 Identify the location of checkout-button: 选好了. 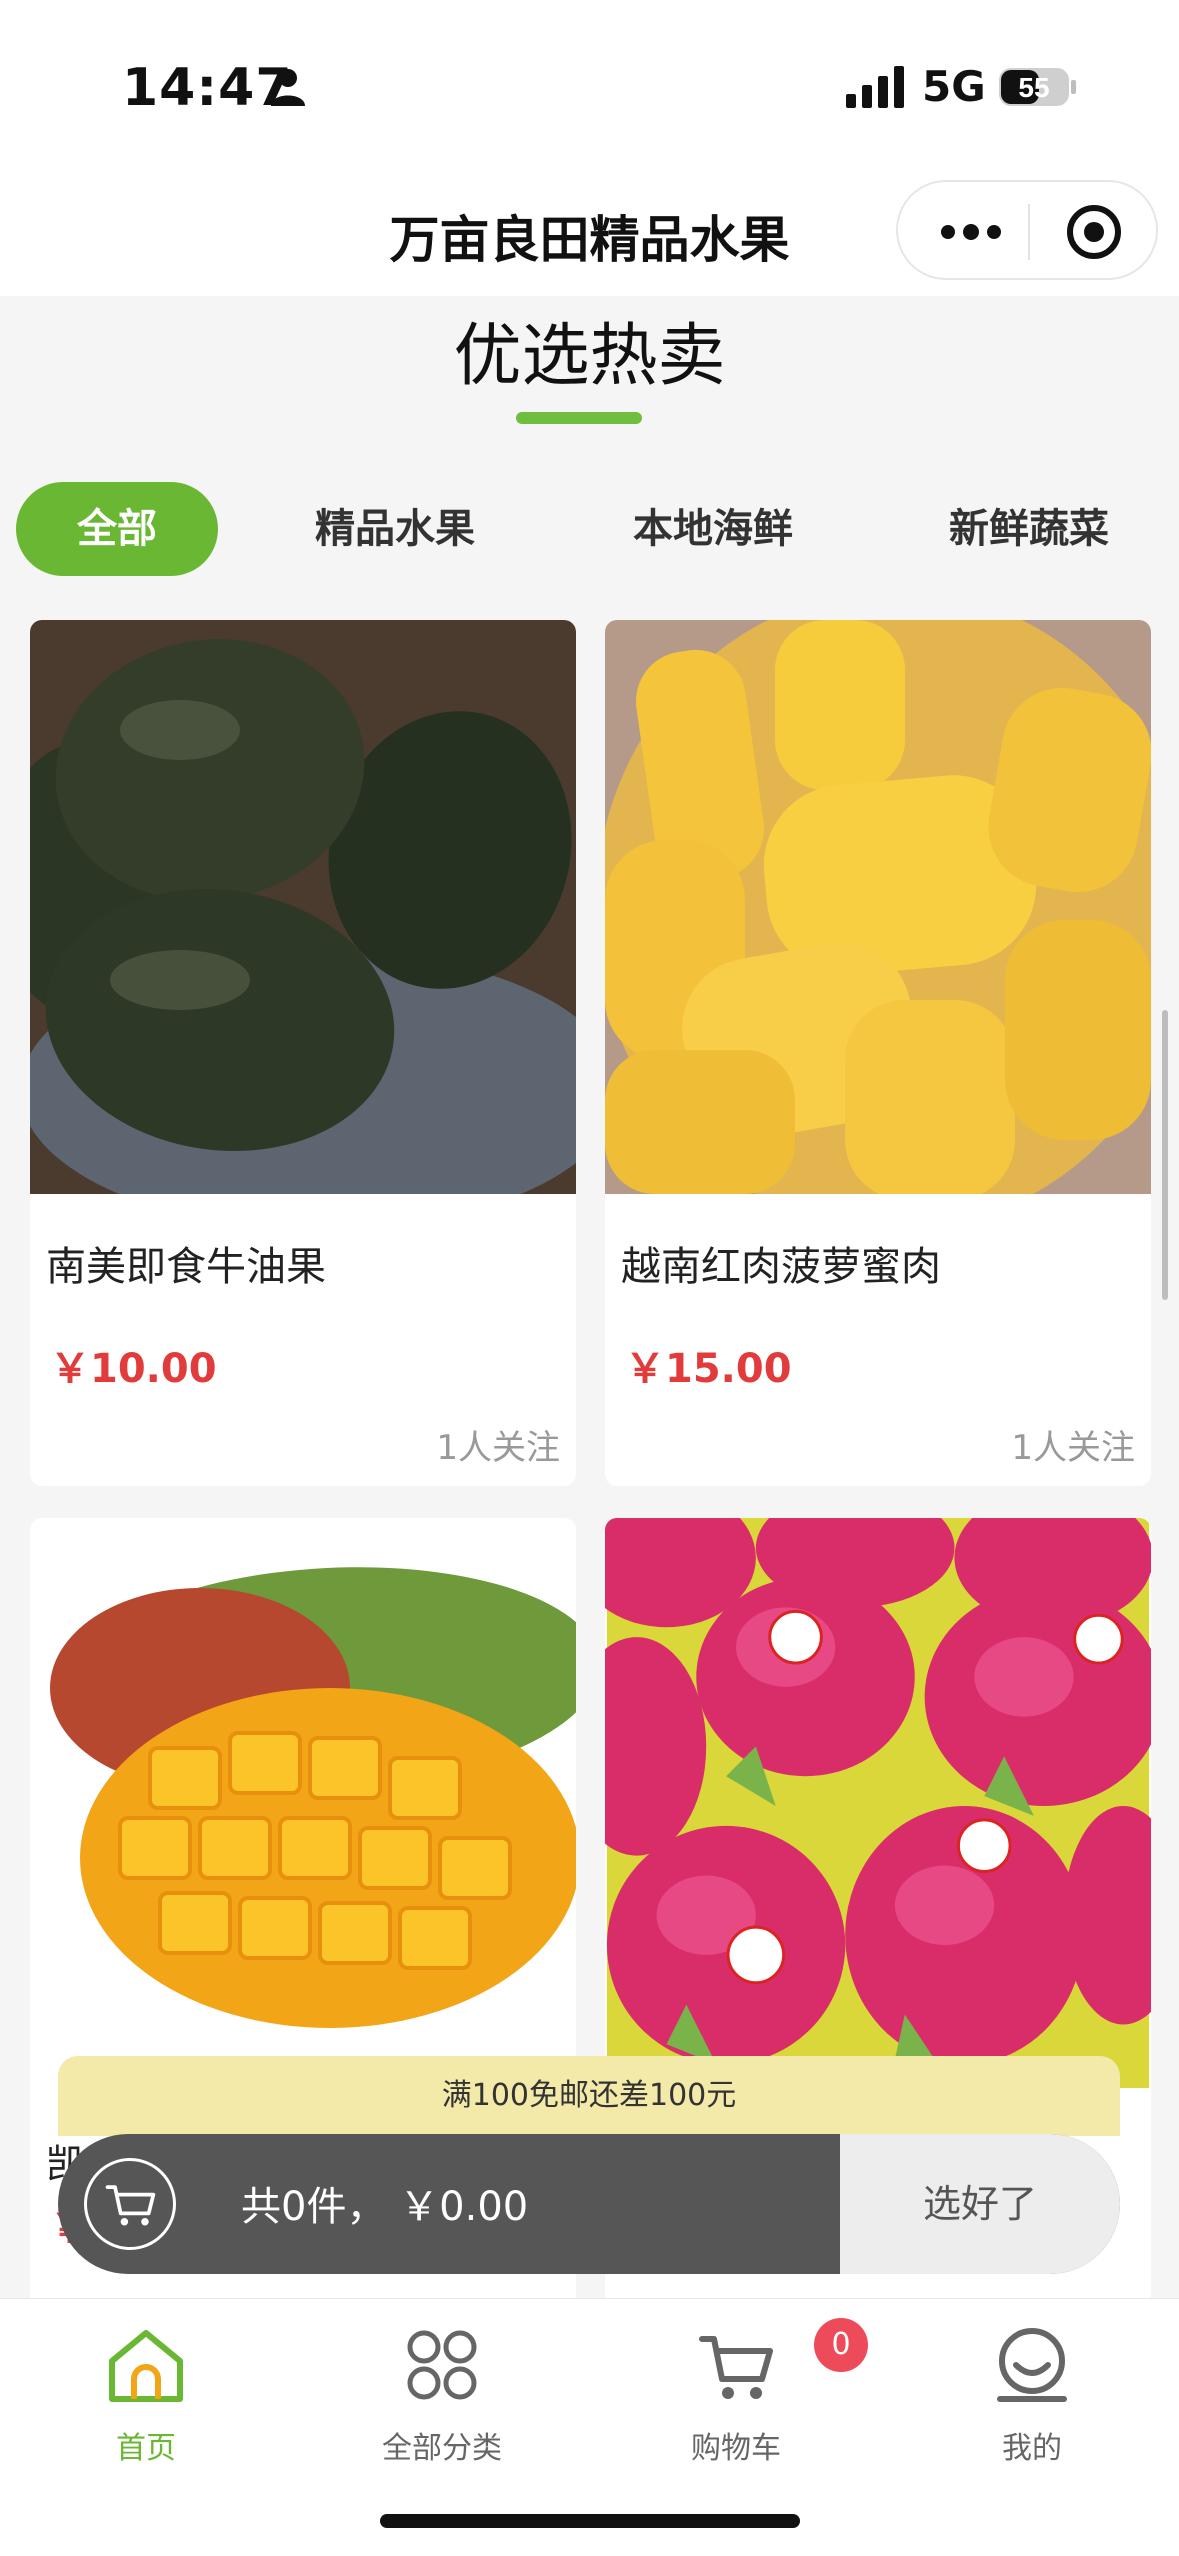
(980, 2204).